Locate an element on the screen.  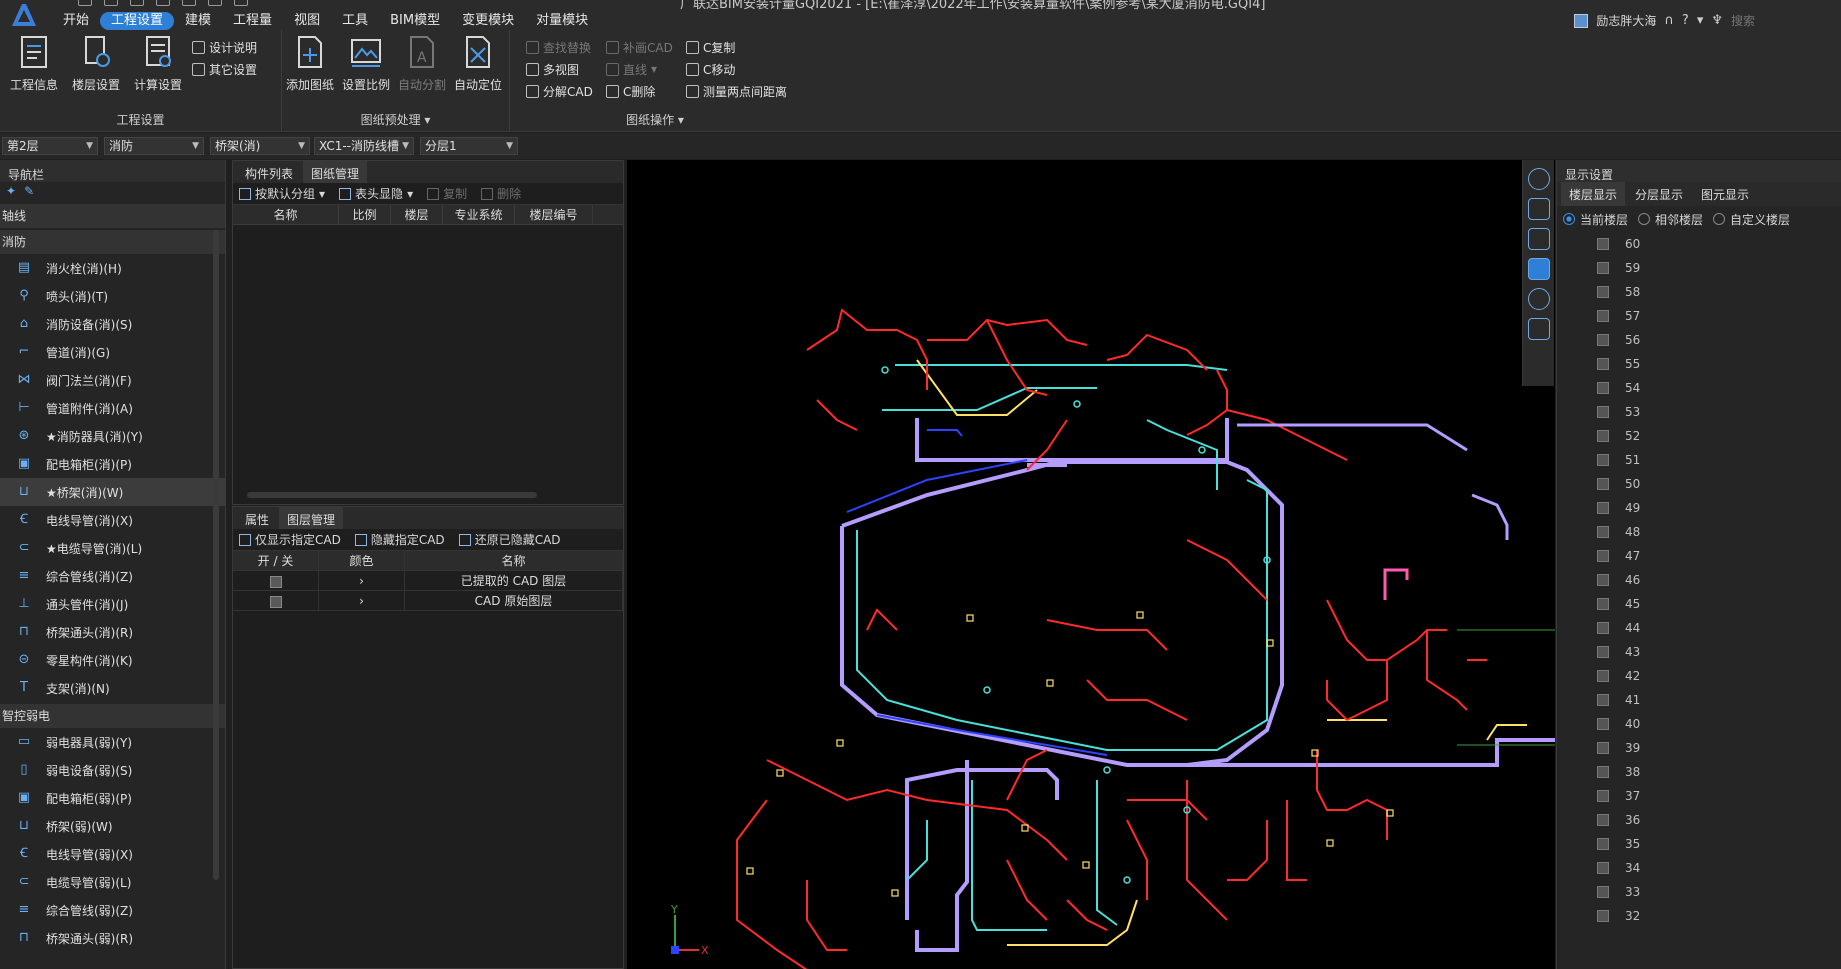
column-header: 专业系统 is located at coordinates (479, 214).